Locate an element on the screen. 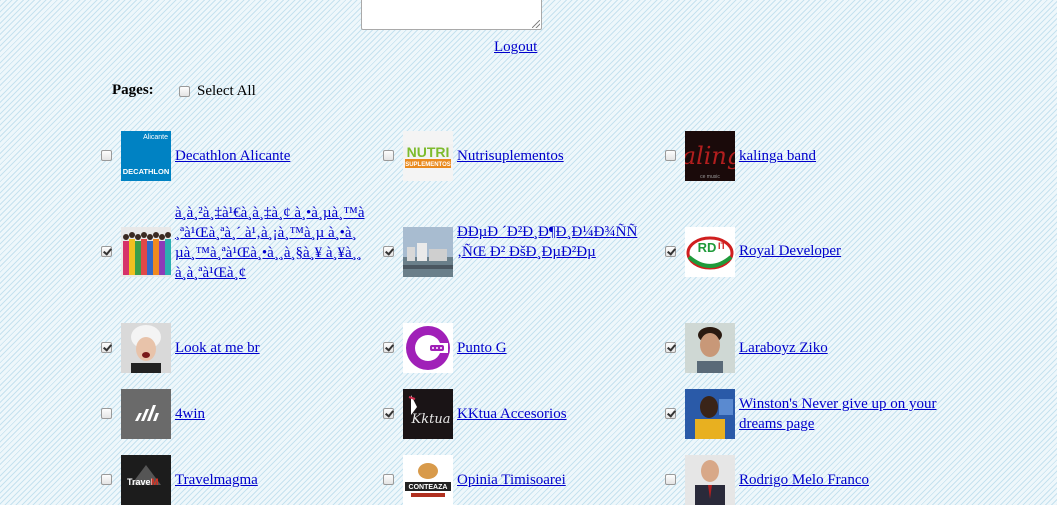 Image resolution: width=1057 pixels, height=505 pixels. kalinga-logo-icon: aling ce music is located at coordinates (710, 156).